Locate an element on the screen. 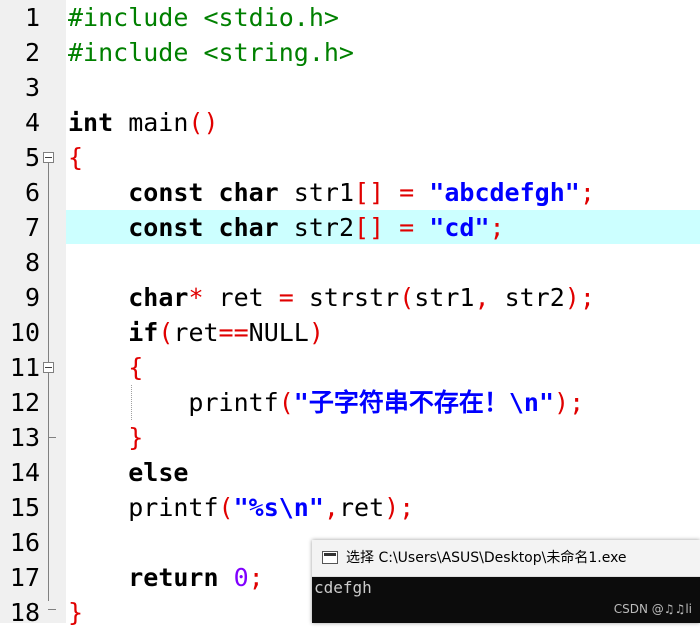  keyword: int is located at coordinates (91, 122).